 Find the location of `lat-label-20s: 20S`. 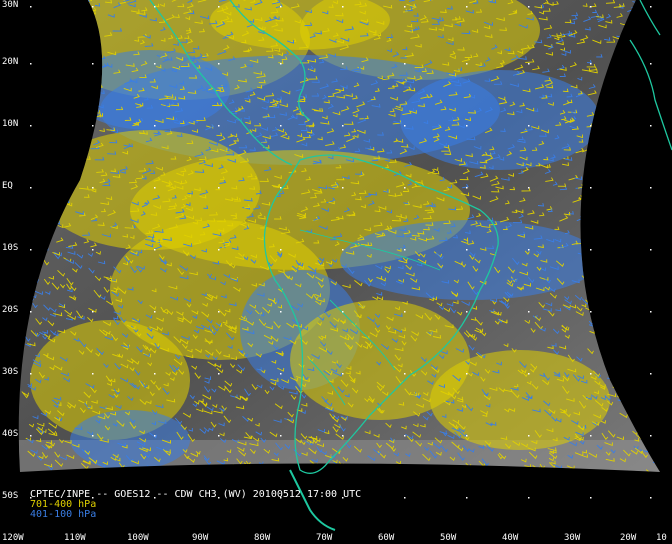

lat-label-20s: 20S is located at coordinates (10, 310).